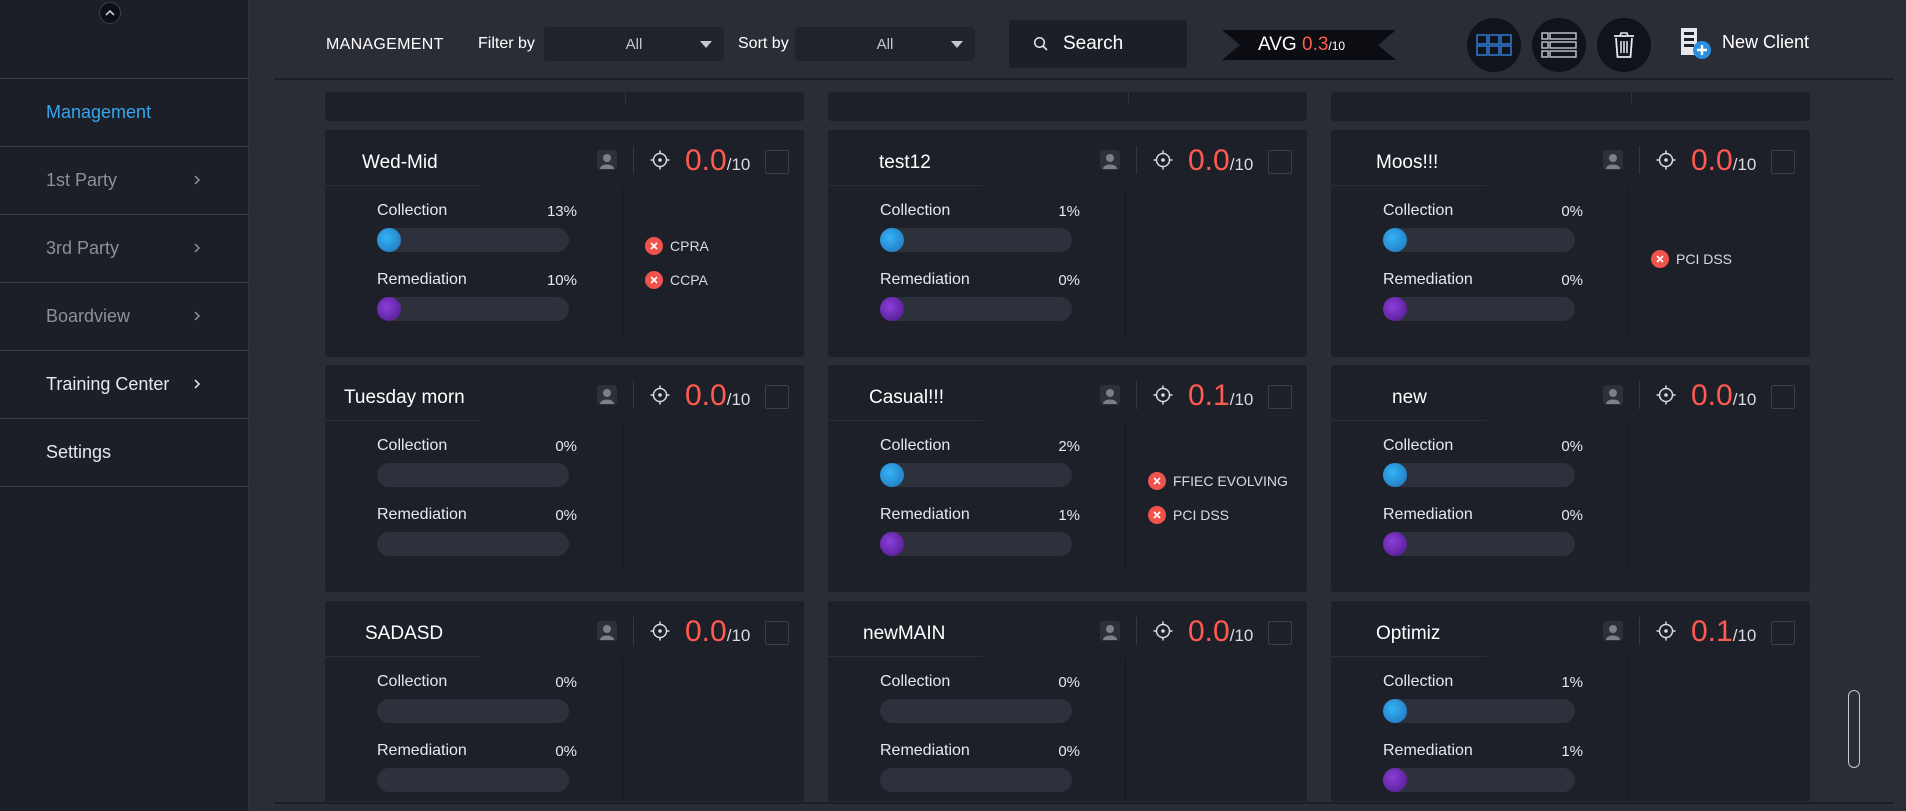  What do you see at coordinates (1201, 515) in the screenshot?
I see `compliance-tag-label: PCI DSS` at bounding box center [1201, 515].